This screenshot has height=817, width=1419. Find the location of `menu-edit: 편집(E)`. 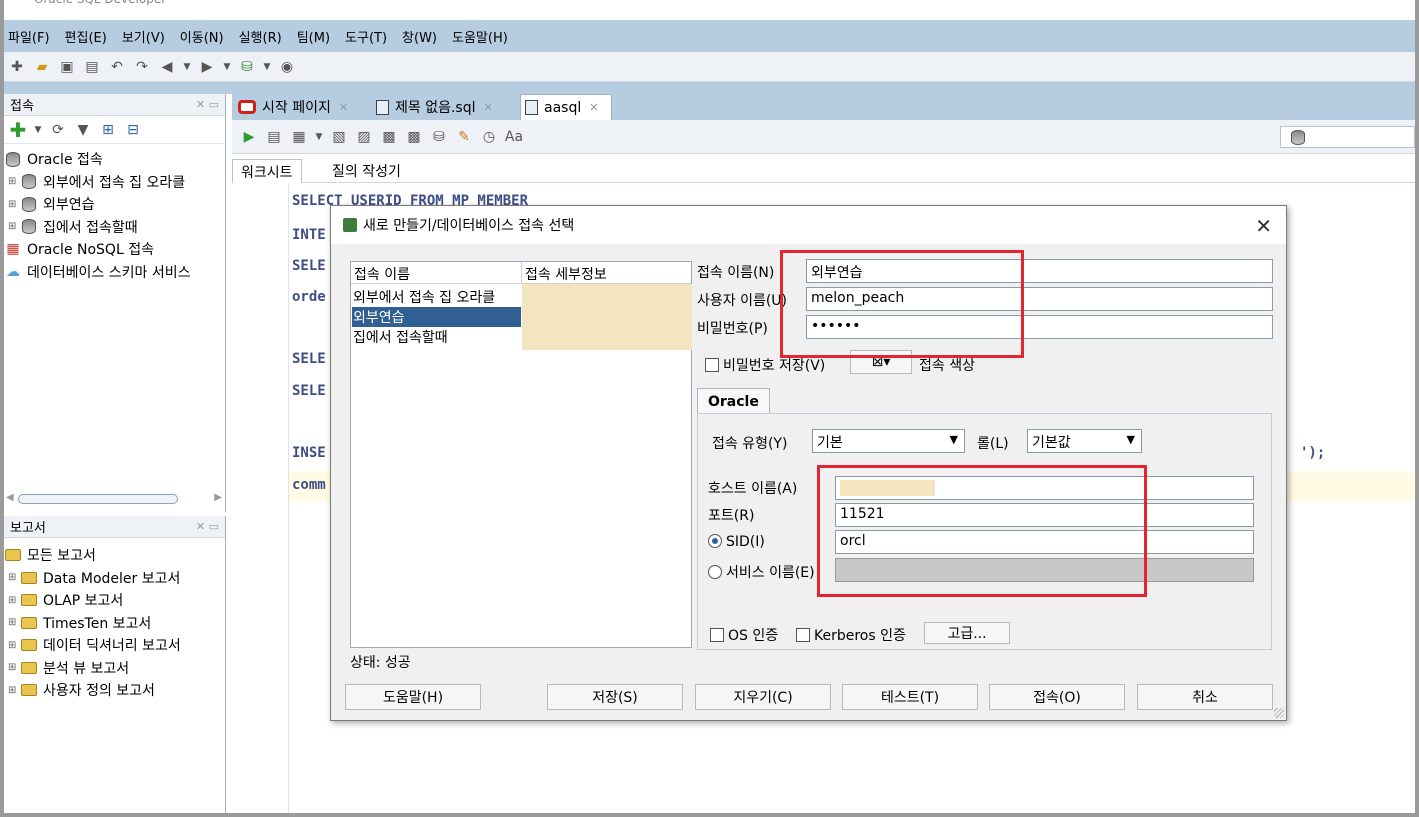

menu-edit: 편집(E) is located at coordinates (86, 36).